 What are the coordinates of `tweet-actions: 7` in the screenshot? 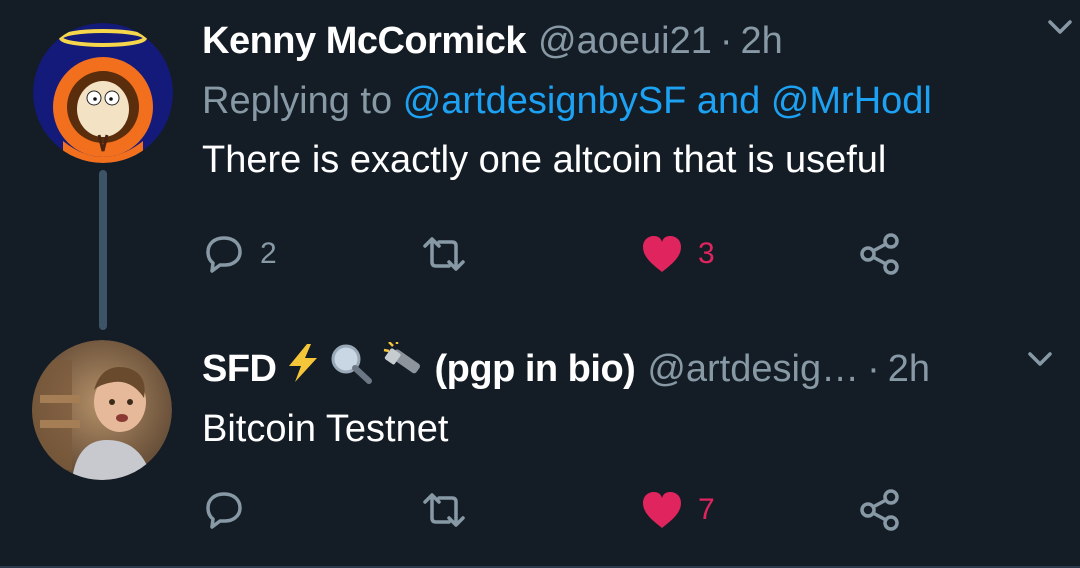 It's located at (641, 510).